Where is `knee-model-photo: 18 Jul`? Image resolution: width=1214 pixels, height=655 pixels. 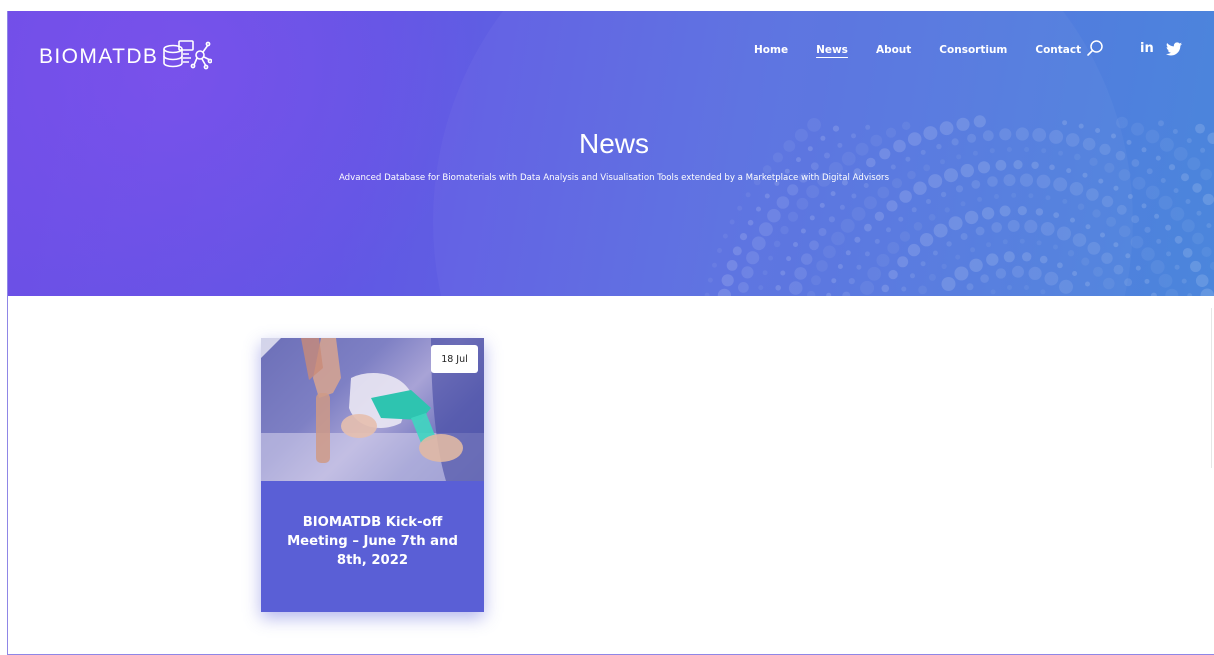
knee-model-photo: 18 Jul is located at coordinates (372, 409).